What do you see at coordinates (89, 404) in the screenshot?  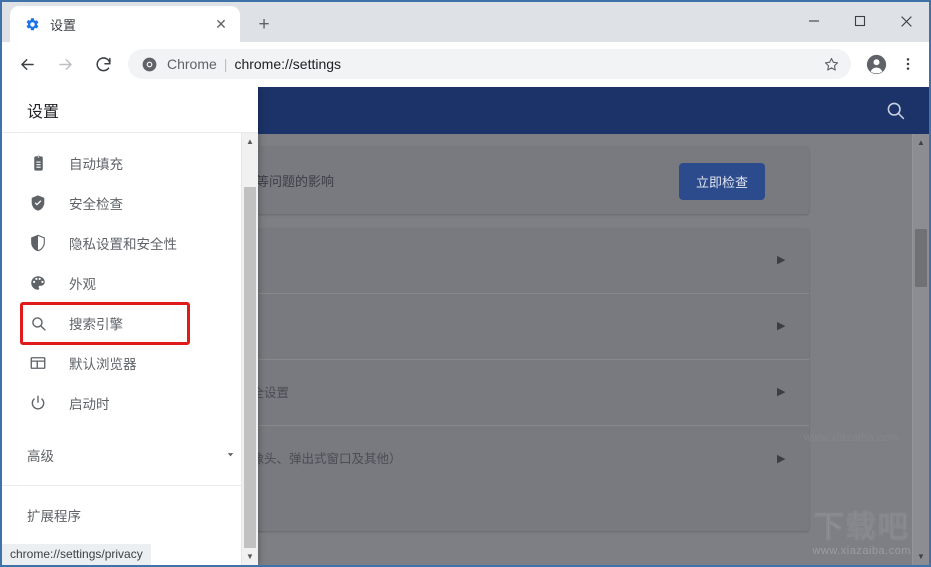 I see `sidebar-item-label: 启动时` at bounding box center [89, 404].